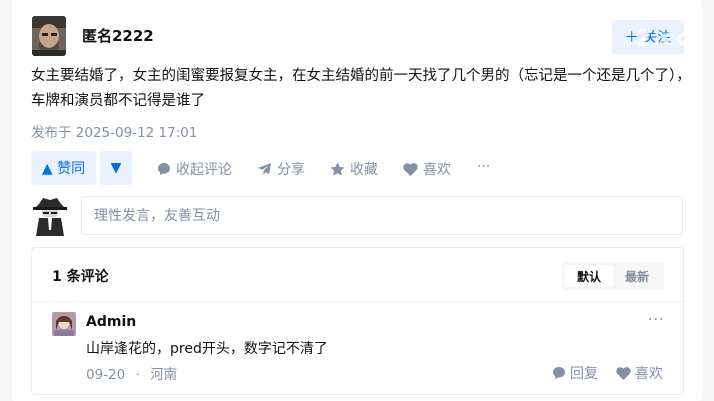 The image size is (714, 401). What do you see at coordinates (106, 375) in the screenshot?
I see `comment-date: 09-20` at bounding box center [106, 375].